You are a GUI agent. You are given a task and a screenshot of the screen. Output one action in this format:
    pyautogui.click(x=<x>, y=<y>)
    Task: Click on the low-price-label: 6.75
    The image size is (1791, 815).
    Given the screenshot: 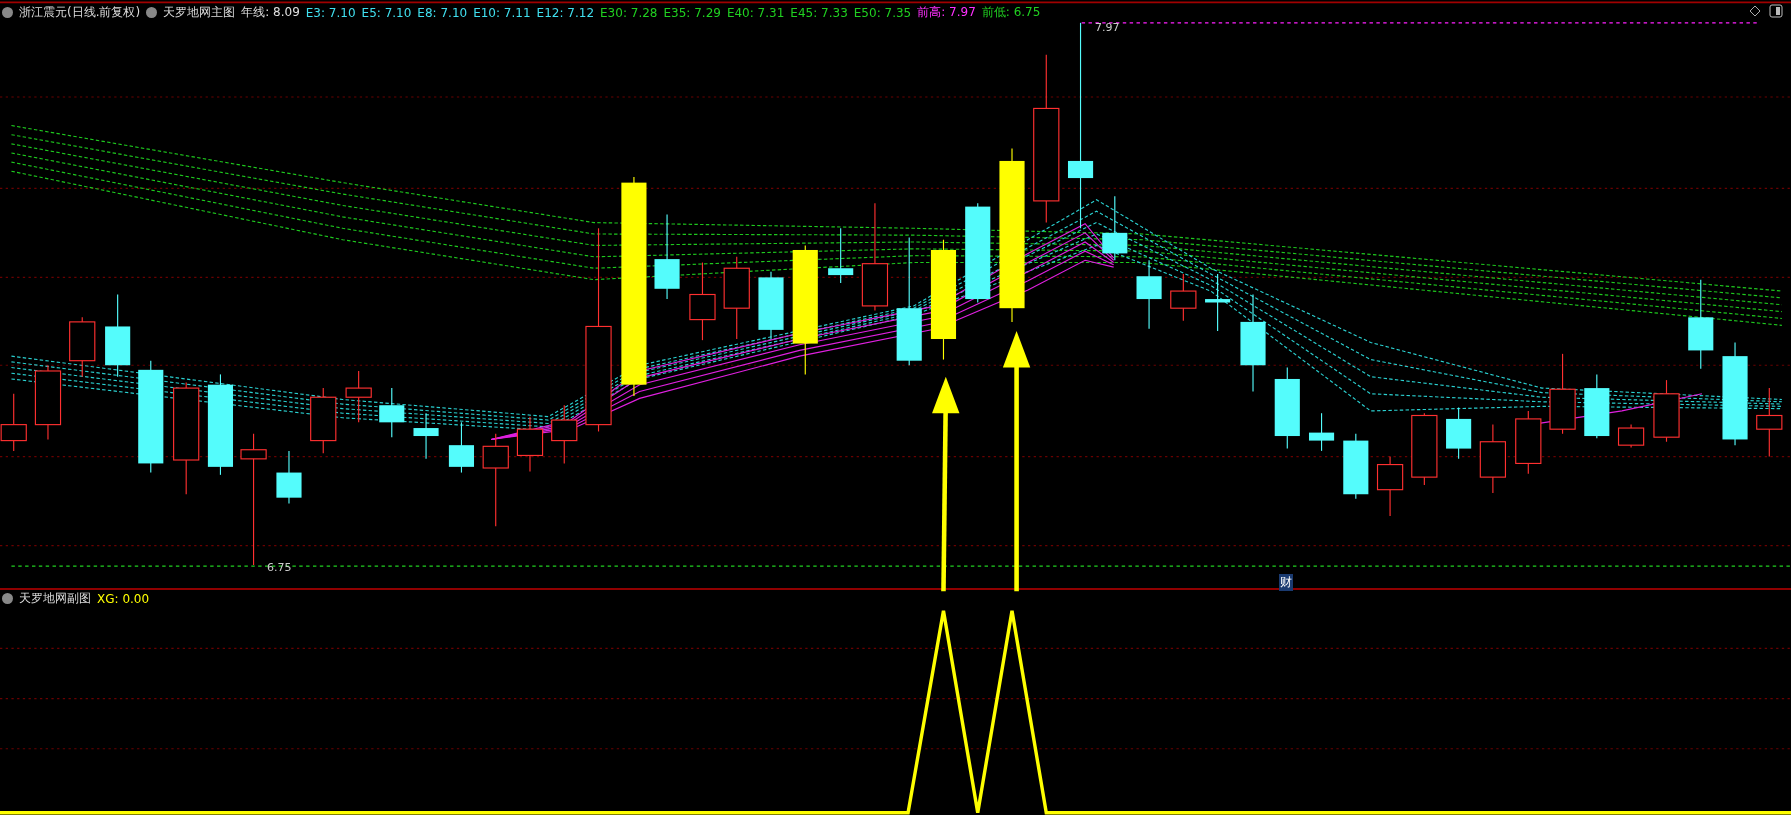 What is the action you would take?
    pyautogui.click(x=279, y=567)
    